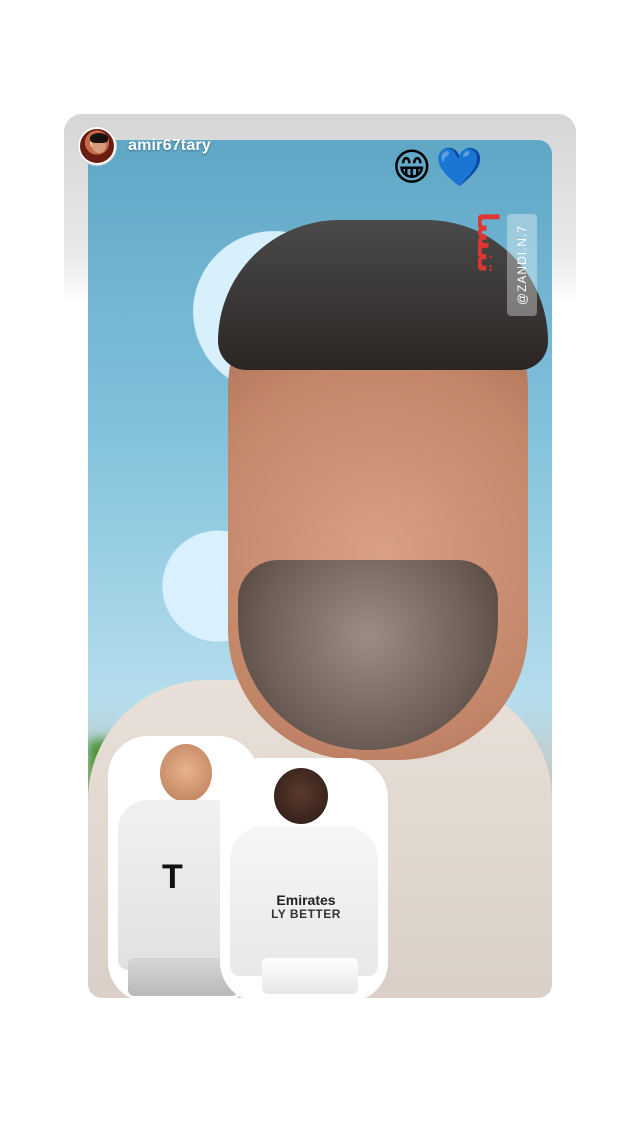 The image size is (640, 1136). Describe the element at coordinates (97, 146) in the screenshot. I see `avatar` at that location.